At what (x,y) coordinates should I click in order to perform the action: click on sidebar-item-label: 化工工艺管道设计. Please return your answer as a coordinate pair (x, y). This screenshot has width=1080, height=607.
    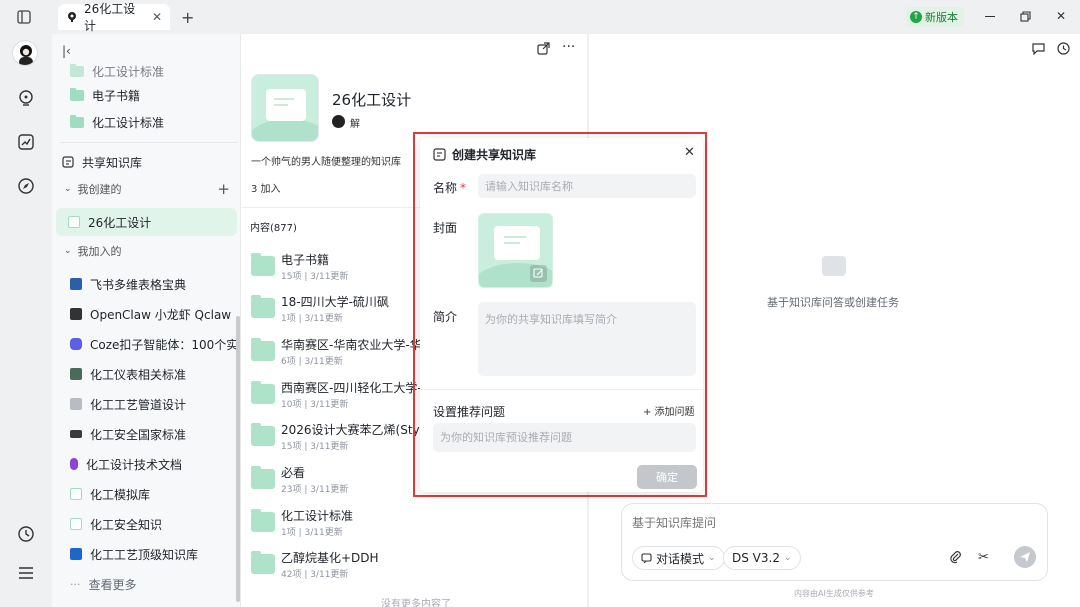
    Looking at the image, I should click on (138, 404).